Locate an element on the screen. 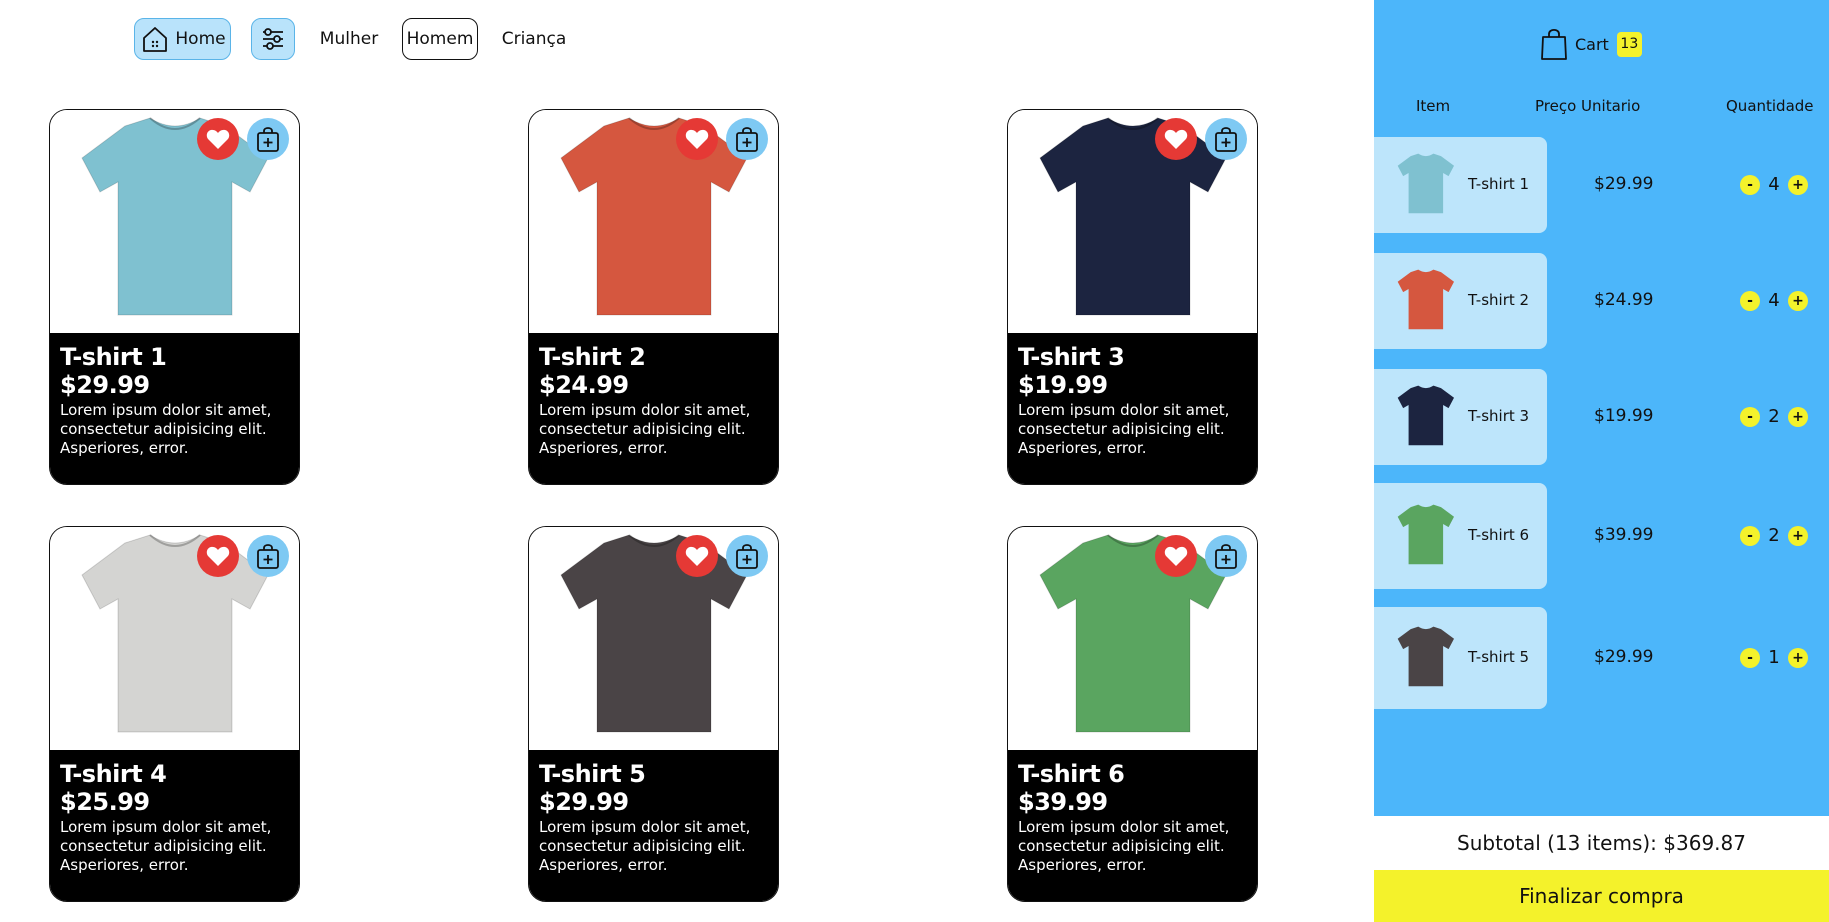 This screenshot has width=1829, height=922. sliders-icon is located at coordinates (273, 39).